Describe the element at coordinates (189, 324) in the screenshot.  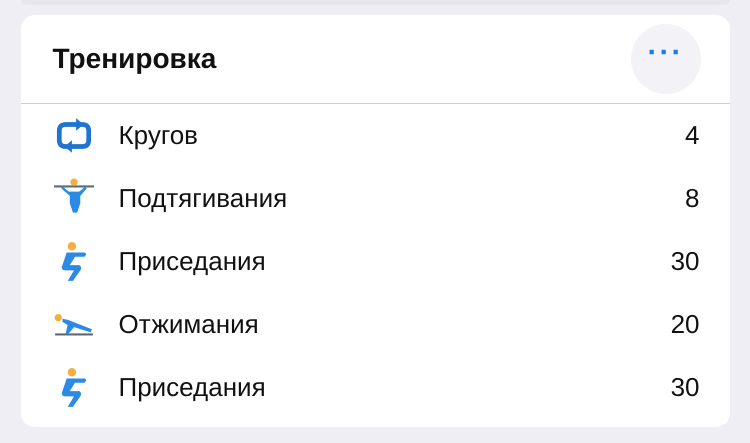
I see `exercise-name: Отжимания` at that location.